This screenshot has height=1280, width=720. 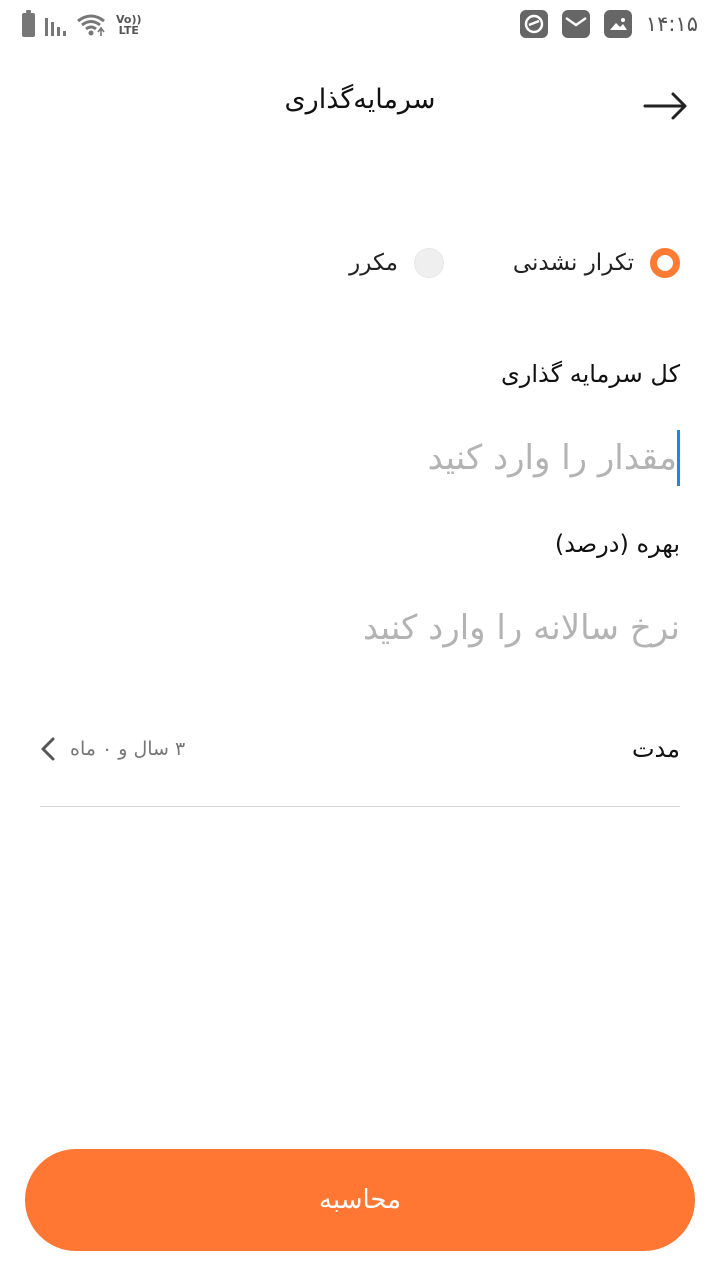 I want to click on arrow-right-icon, so click(x=665, y=106).